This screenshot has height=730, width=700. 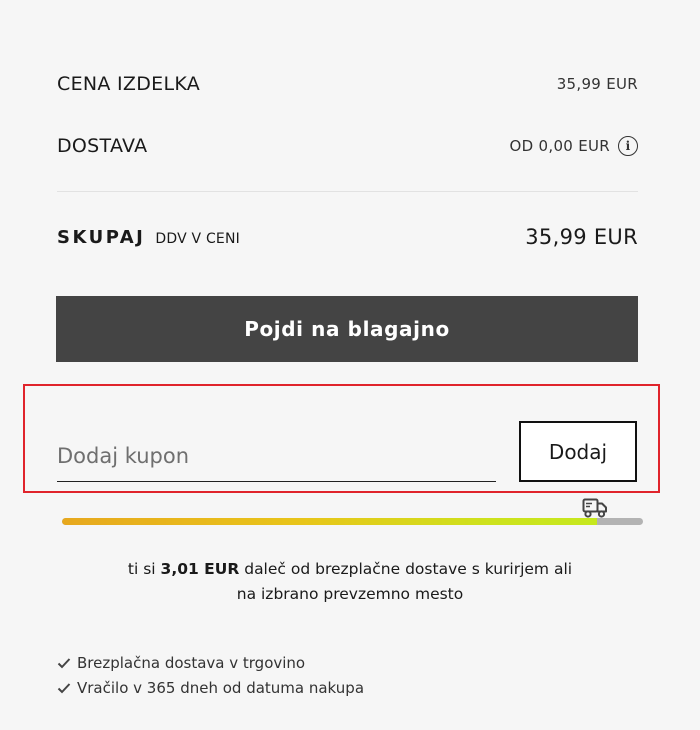 I want to click on price-row: CENA IZDELKA 35,99 EUR, so click(x=347, y=84).